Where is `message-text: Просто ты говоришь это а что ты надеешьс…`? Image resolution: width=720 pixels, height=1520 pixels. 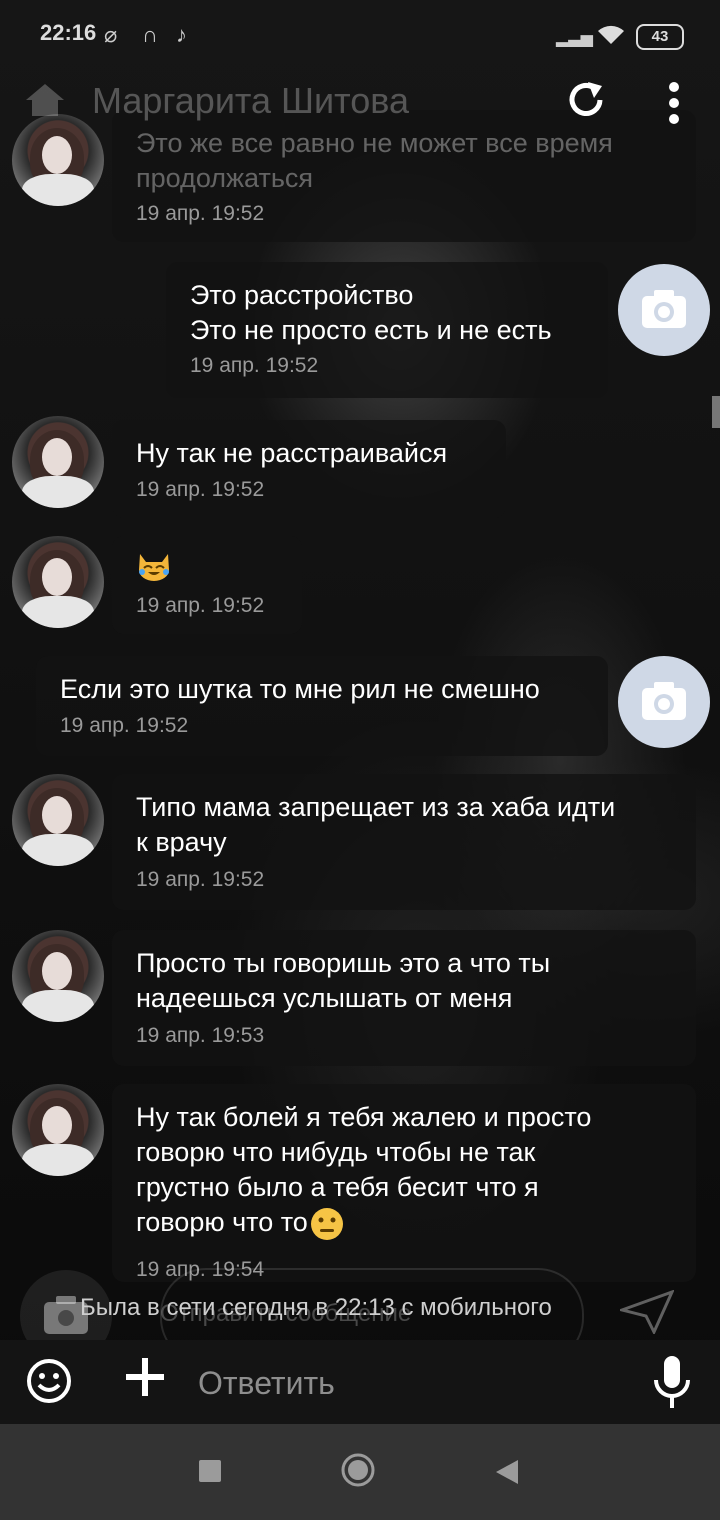
message-text: Просто ты говоришь это а что ты надеешьс… is located at coordinates (343, 980).